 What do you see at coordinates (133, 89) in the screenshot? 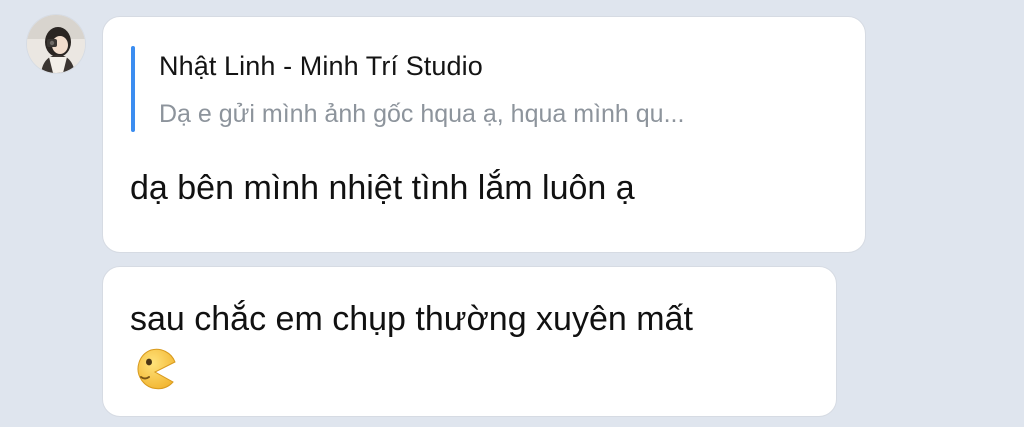
I see `quote-bar` at bounding box center [133, 89].